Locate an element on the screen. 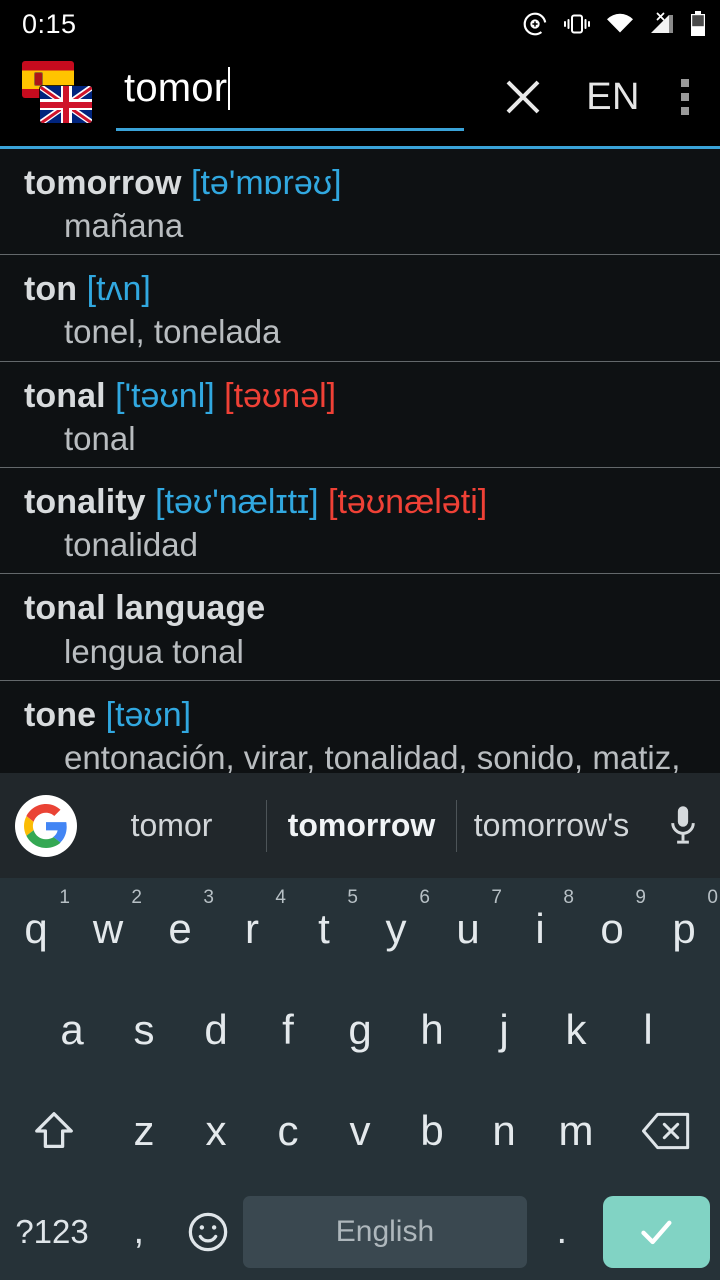 This screenshot has height=1280, width=720. entry-term: tonality is located at coordinates (85, 502).